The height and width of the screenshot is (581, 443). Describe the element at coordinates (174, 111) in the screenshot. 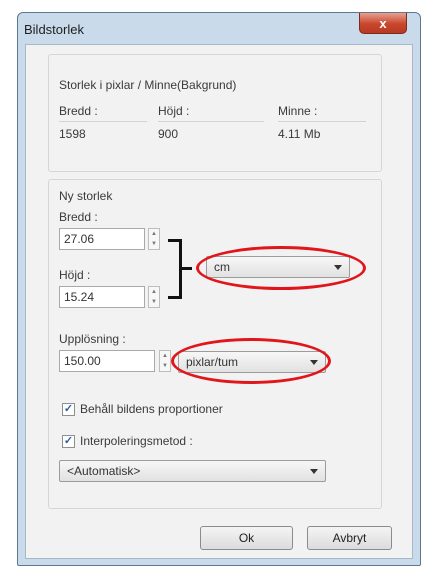

I see `pixel-height-label: Höjd :` at that location.